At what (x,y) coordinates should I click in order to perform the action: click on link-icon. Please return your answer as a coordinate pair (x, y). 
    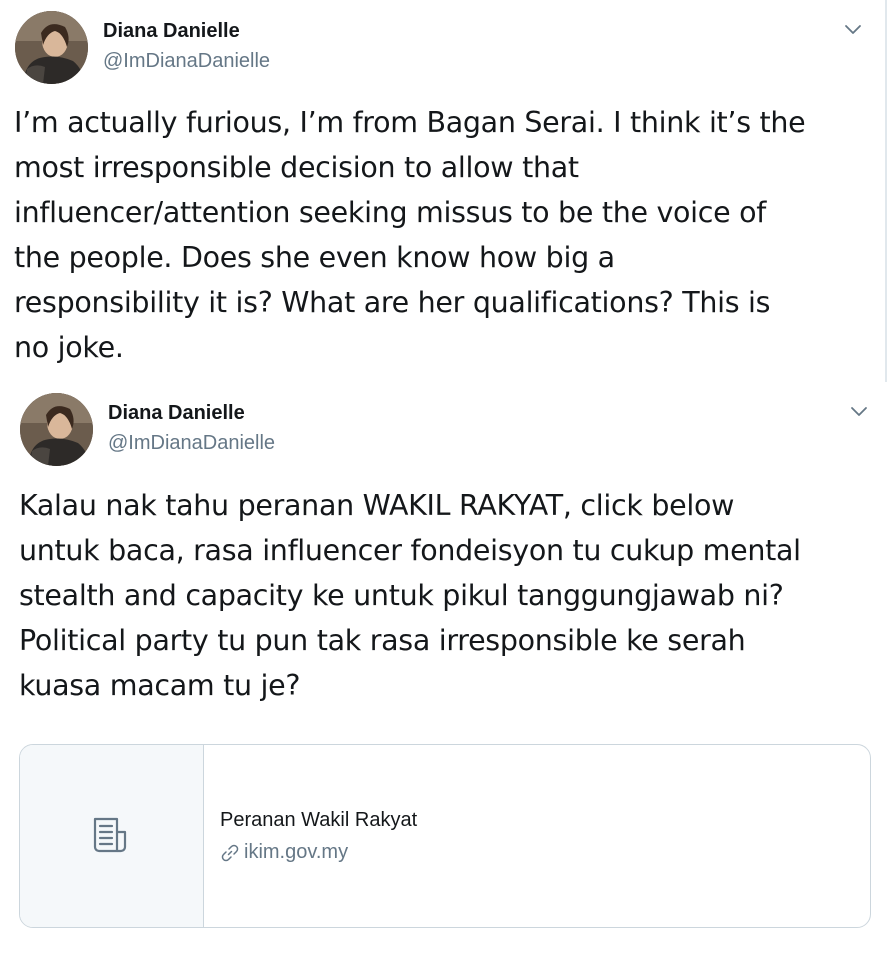
    Looking at the image, I should click on (230, 853).